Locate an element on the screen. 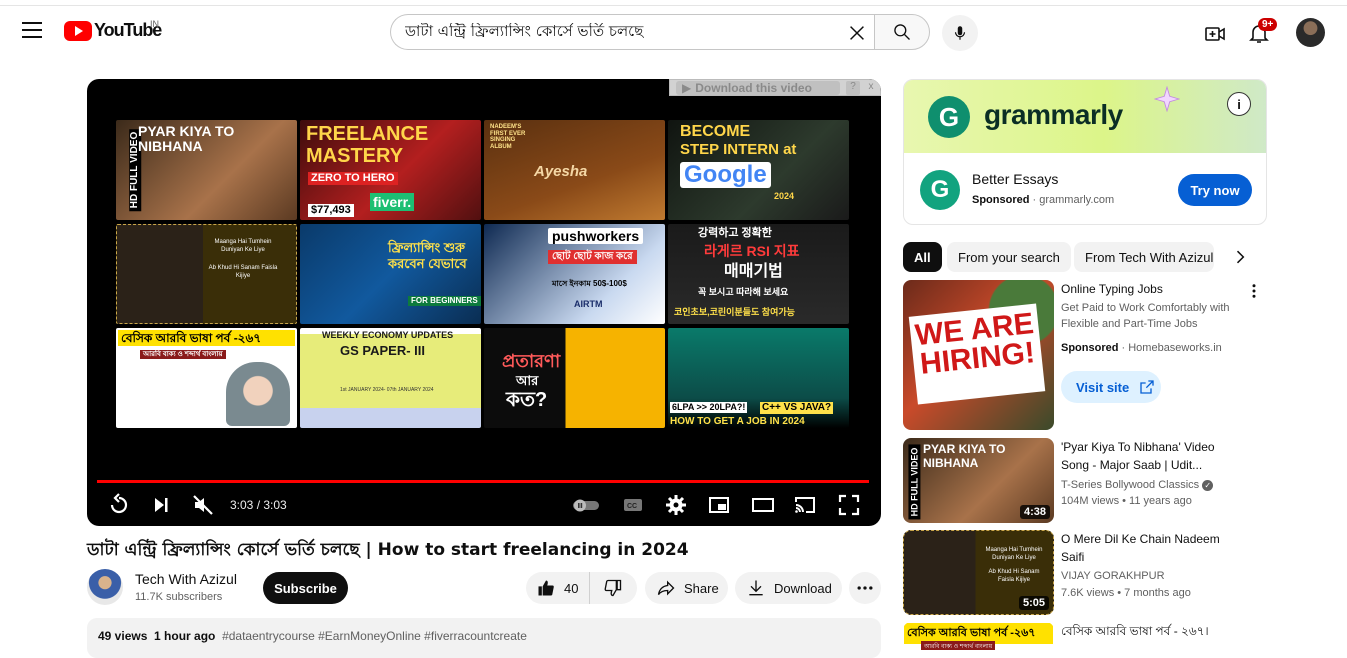  mute-icon is located at coordinates (203, 505).